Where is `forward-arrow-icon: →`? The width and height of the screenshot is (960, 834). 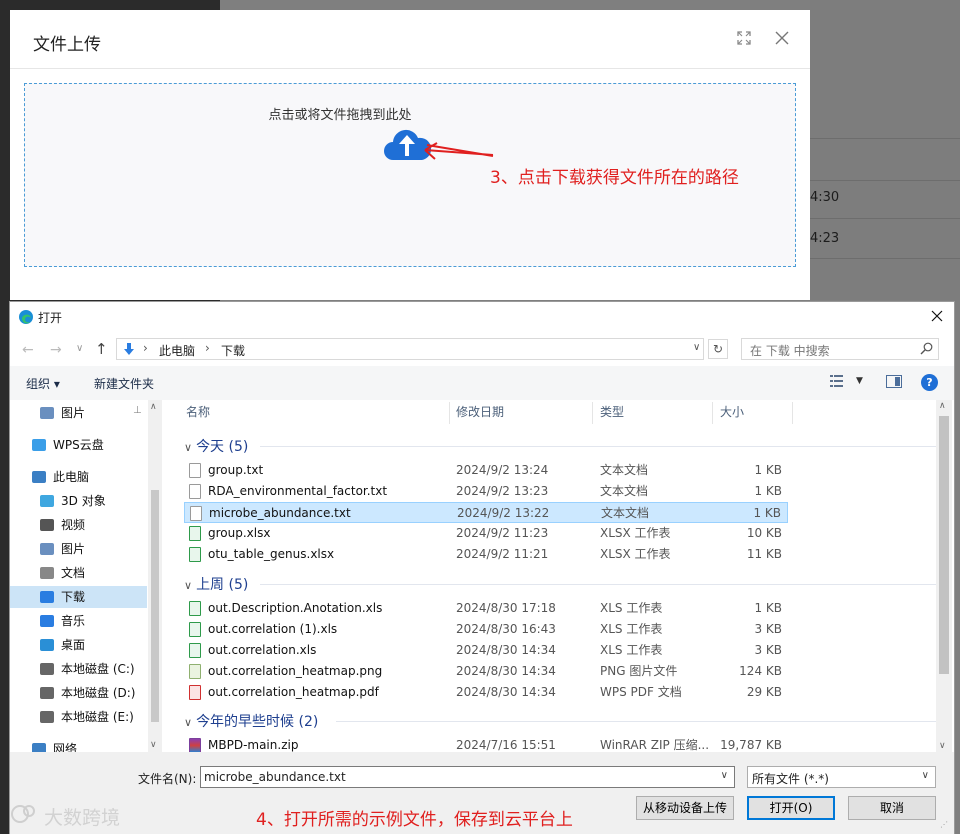 forward-arrow-icon: → is located at coordinates (56, 350).